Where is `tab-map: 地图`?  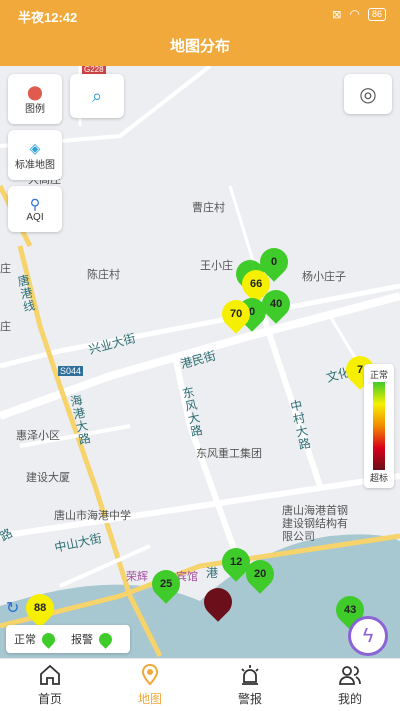
tab-map: 地图 is located at coordinates (150, 685).